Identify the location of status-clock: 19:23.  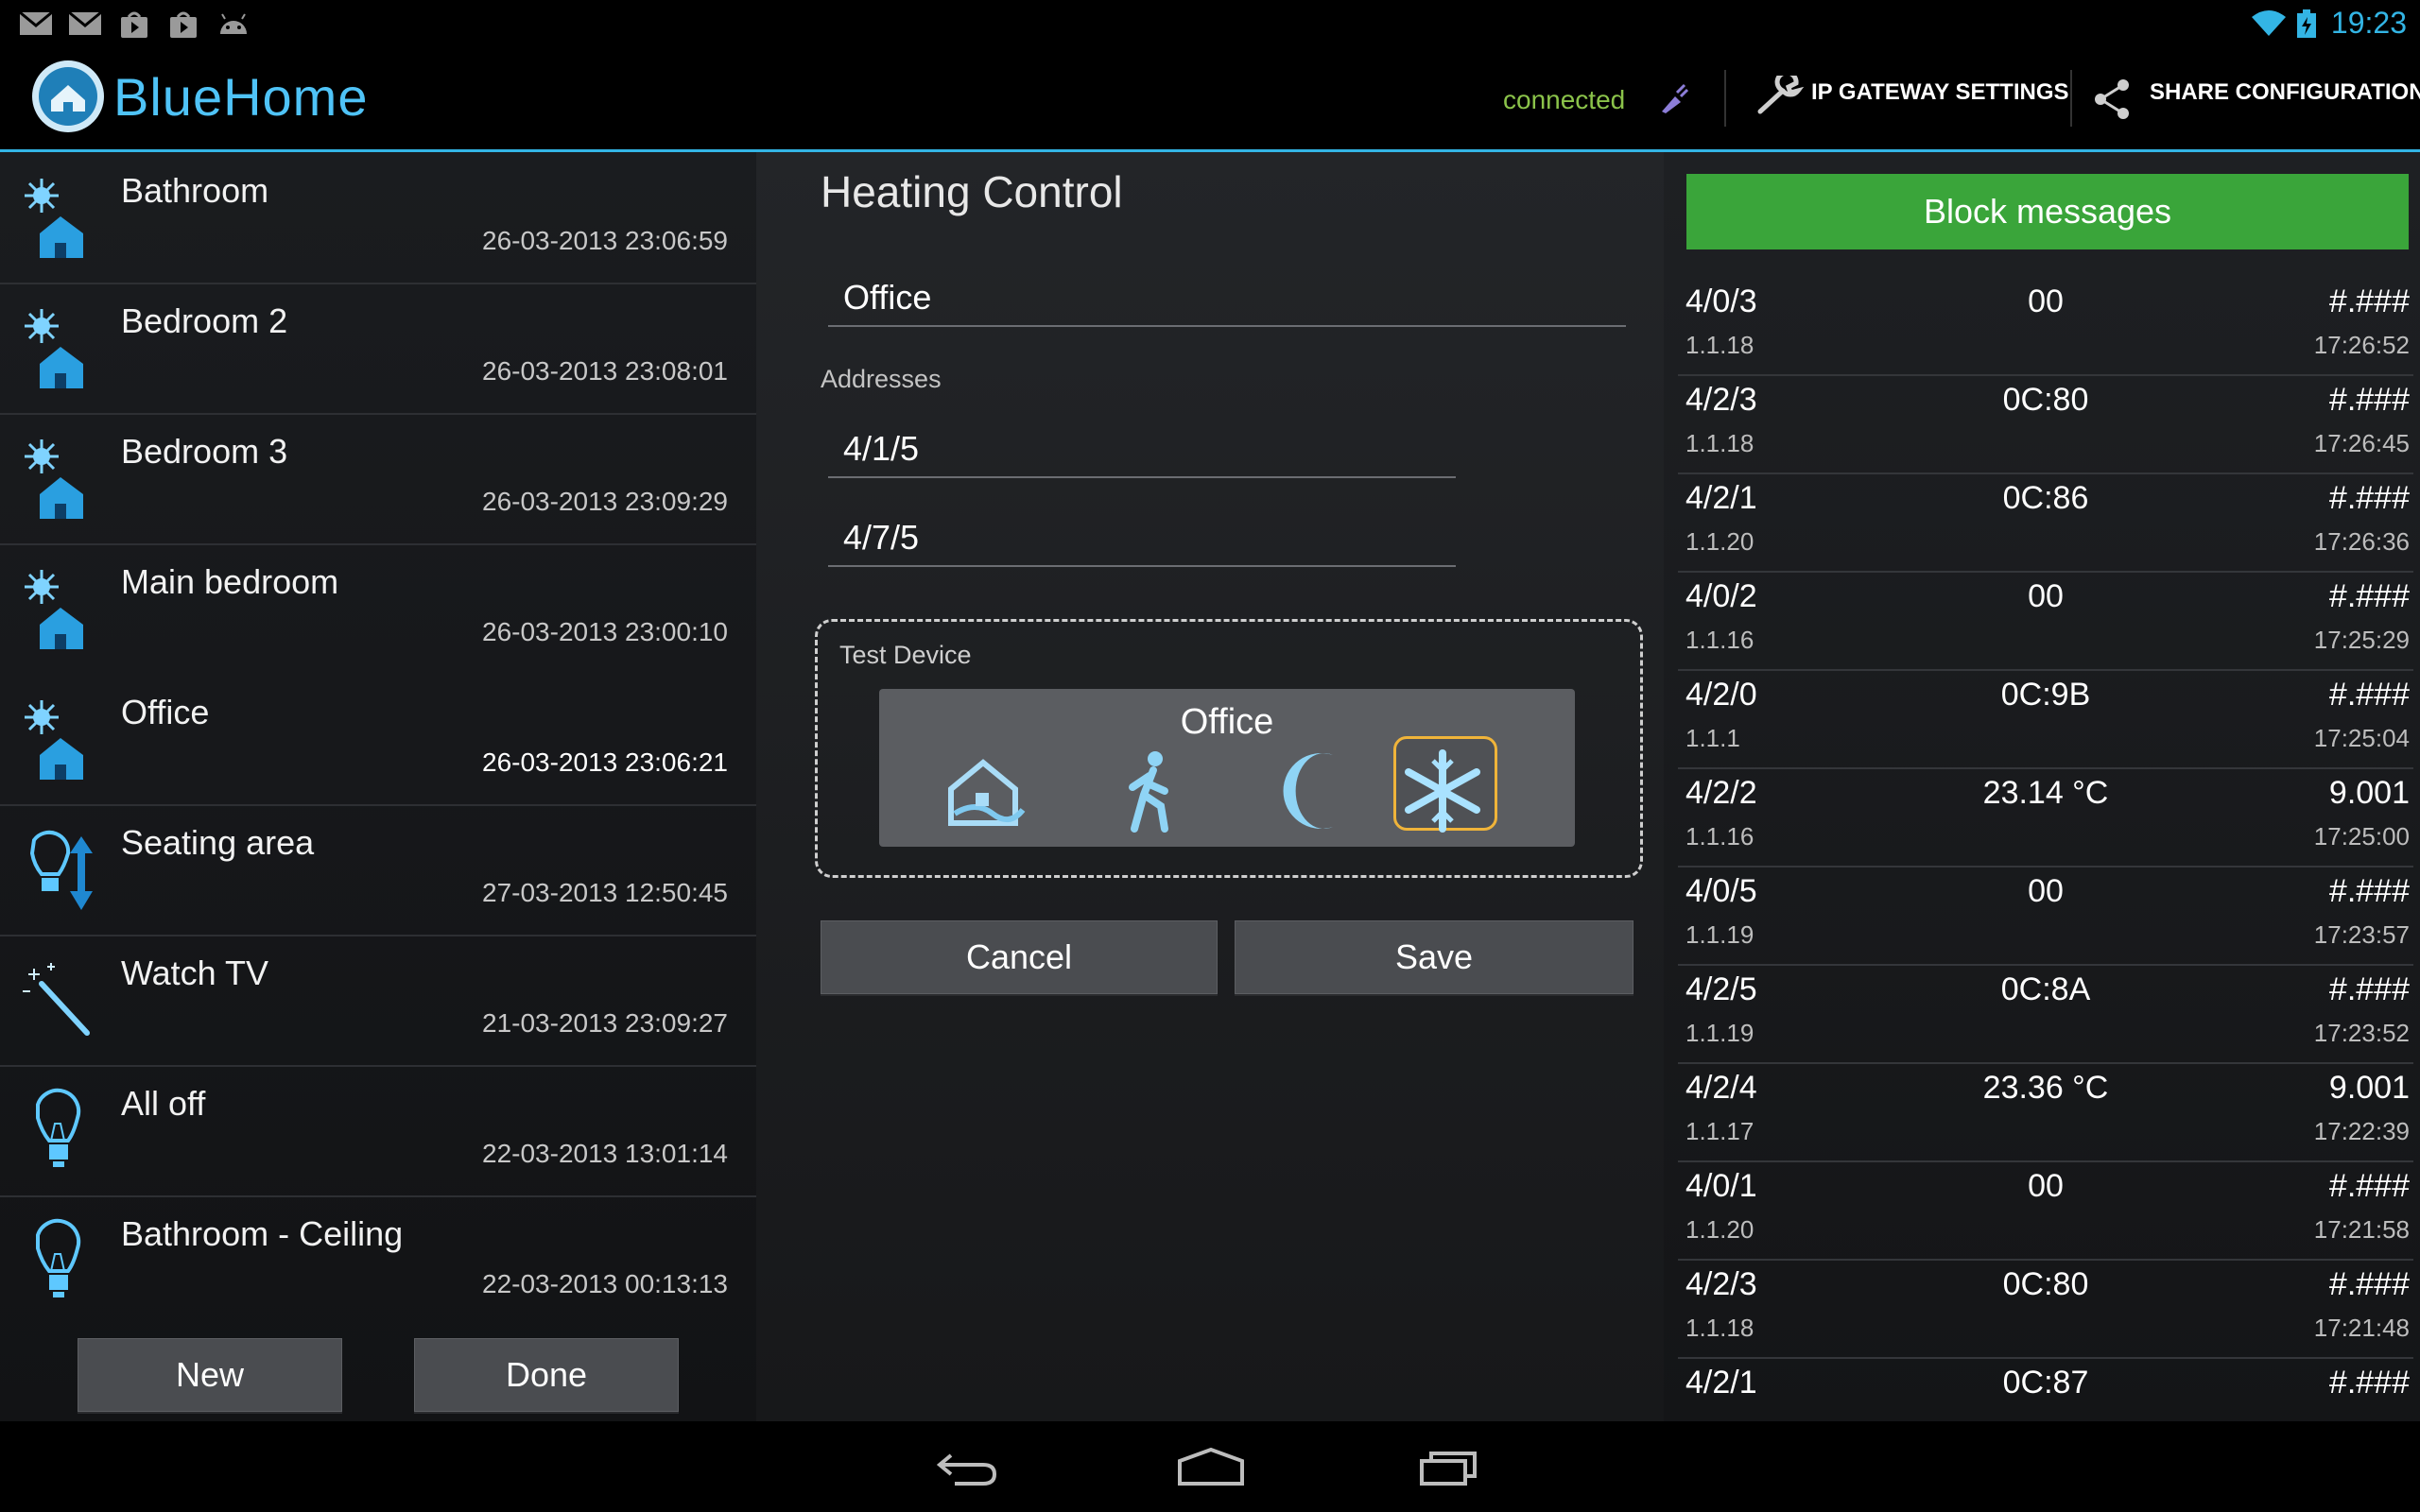
(2368, 23).